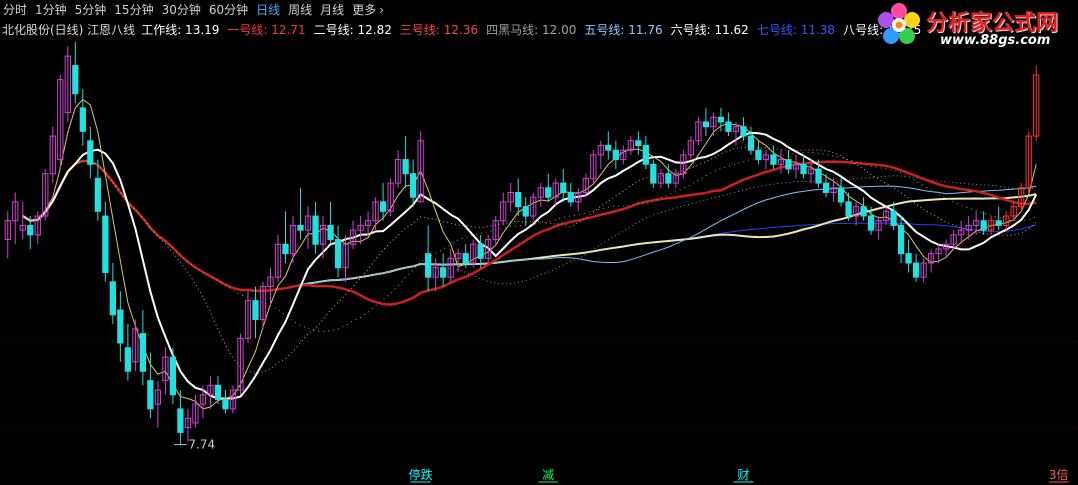 This screenshot has width=1078, height=485. What do you see at coordinates (641, 29) in the screenshot?
I see `legend-value: : 11.76` at bounding box center [641, 29].